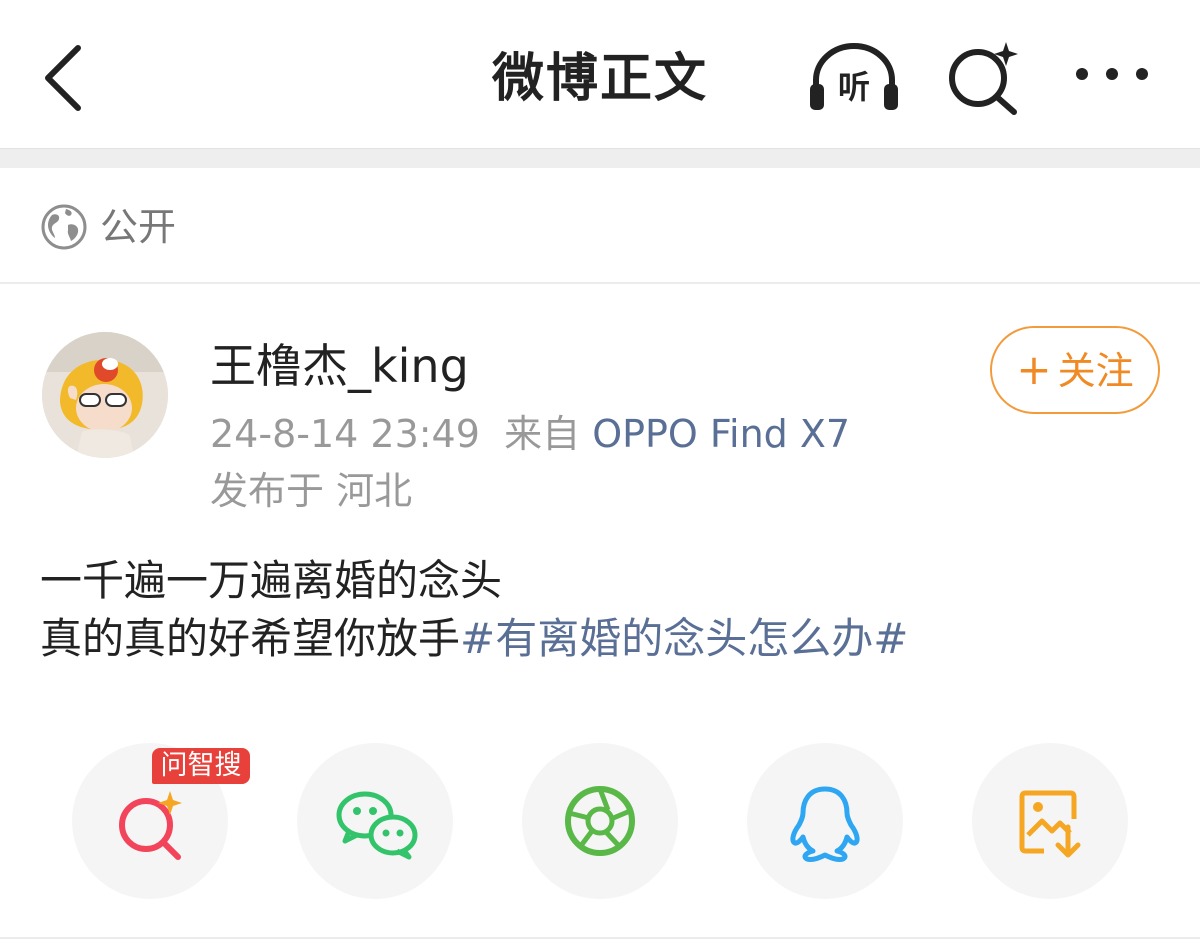 The height and width of the screenshot is (939, 1200). I want to click on ai-search-icon, so click(983, 78).